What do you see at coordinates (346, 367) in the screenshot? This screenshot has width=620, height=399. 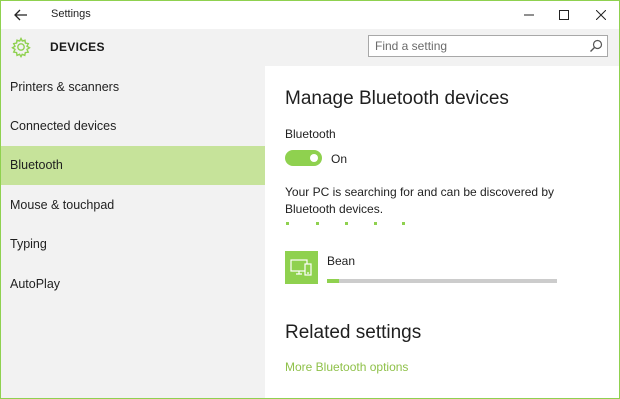 I see `more-bluetooth-options-link: More Bluetooth options` at bounding box center [346, 367].